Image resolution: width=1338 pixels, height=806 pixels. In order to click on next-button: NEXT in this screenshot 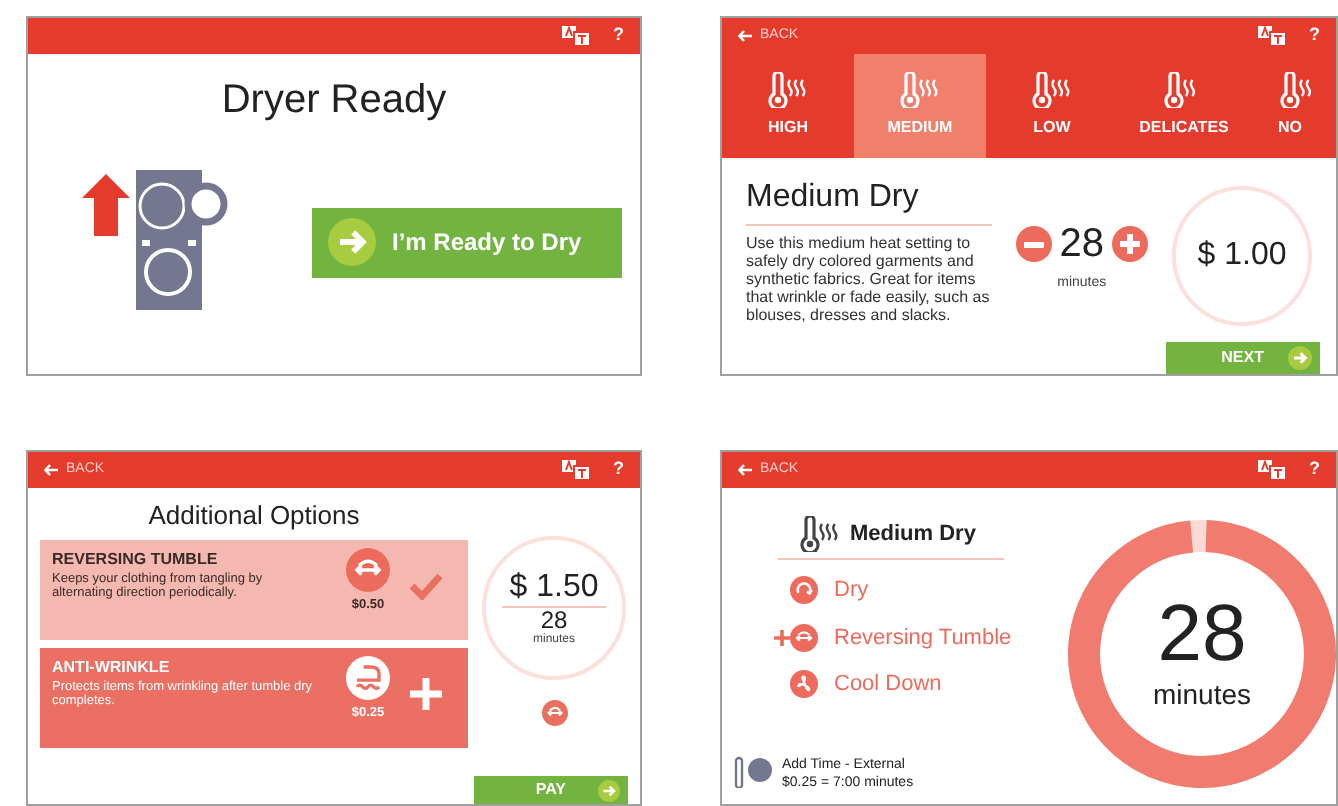, I will do `click(1243, 358)`.